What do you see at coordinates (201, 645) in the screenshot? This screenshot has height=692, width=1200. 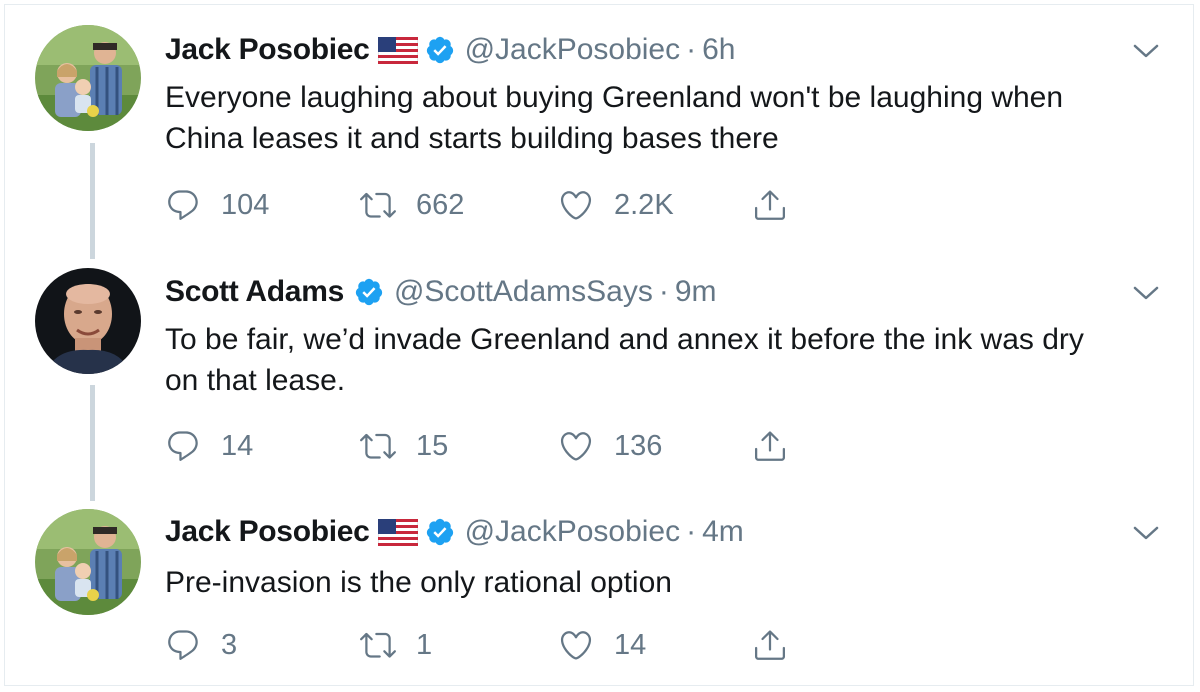 I see `reply-button: 3` at bounding box center [201, 645].